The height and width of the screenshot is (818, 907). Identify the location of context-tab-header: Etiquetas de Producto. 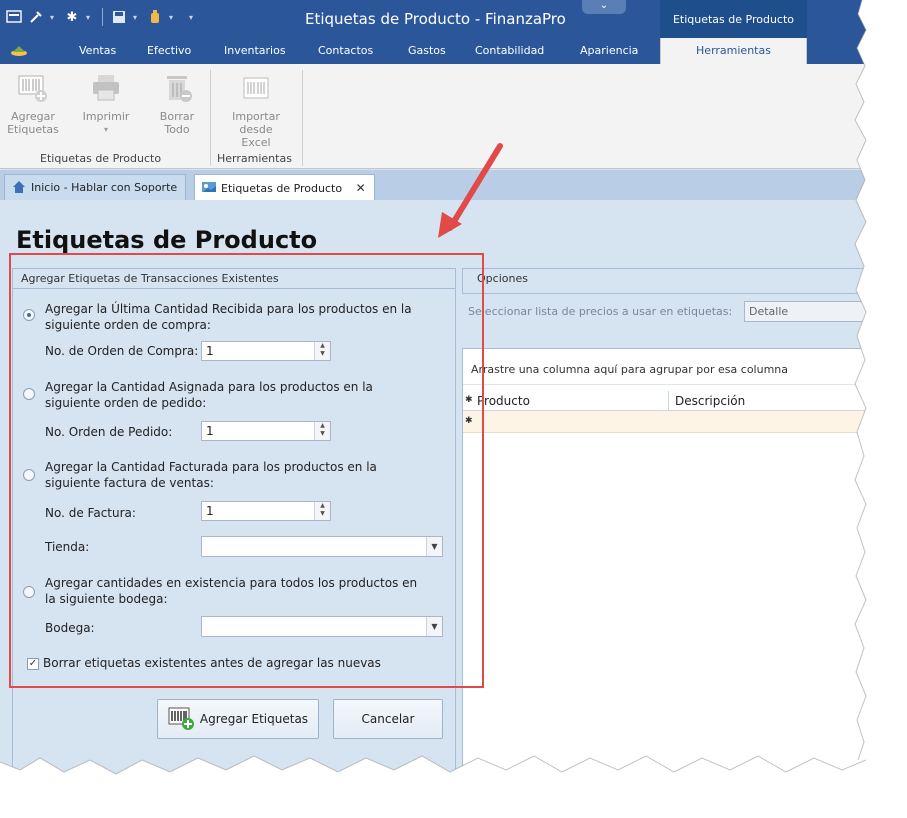
(733, 19).